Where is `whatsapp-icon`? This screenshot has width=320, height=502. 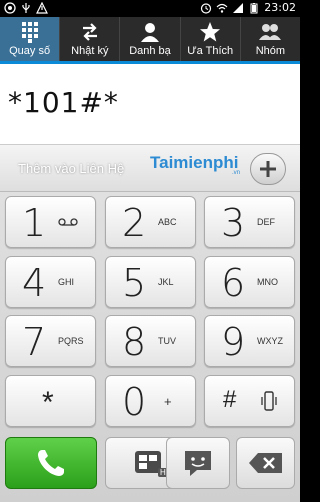
whatsapp-icon is located at coordinates (10, 8).